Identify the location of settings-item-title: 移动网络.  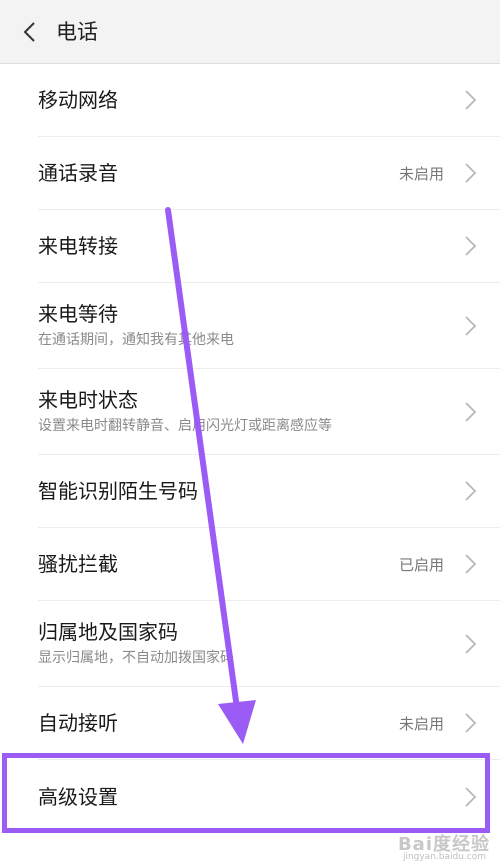
(78, 100).